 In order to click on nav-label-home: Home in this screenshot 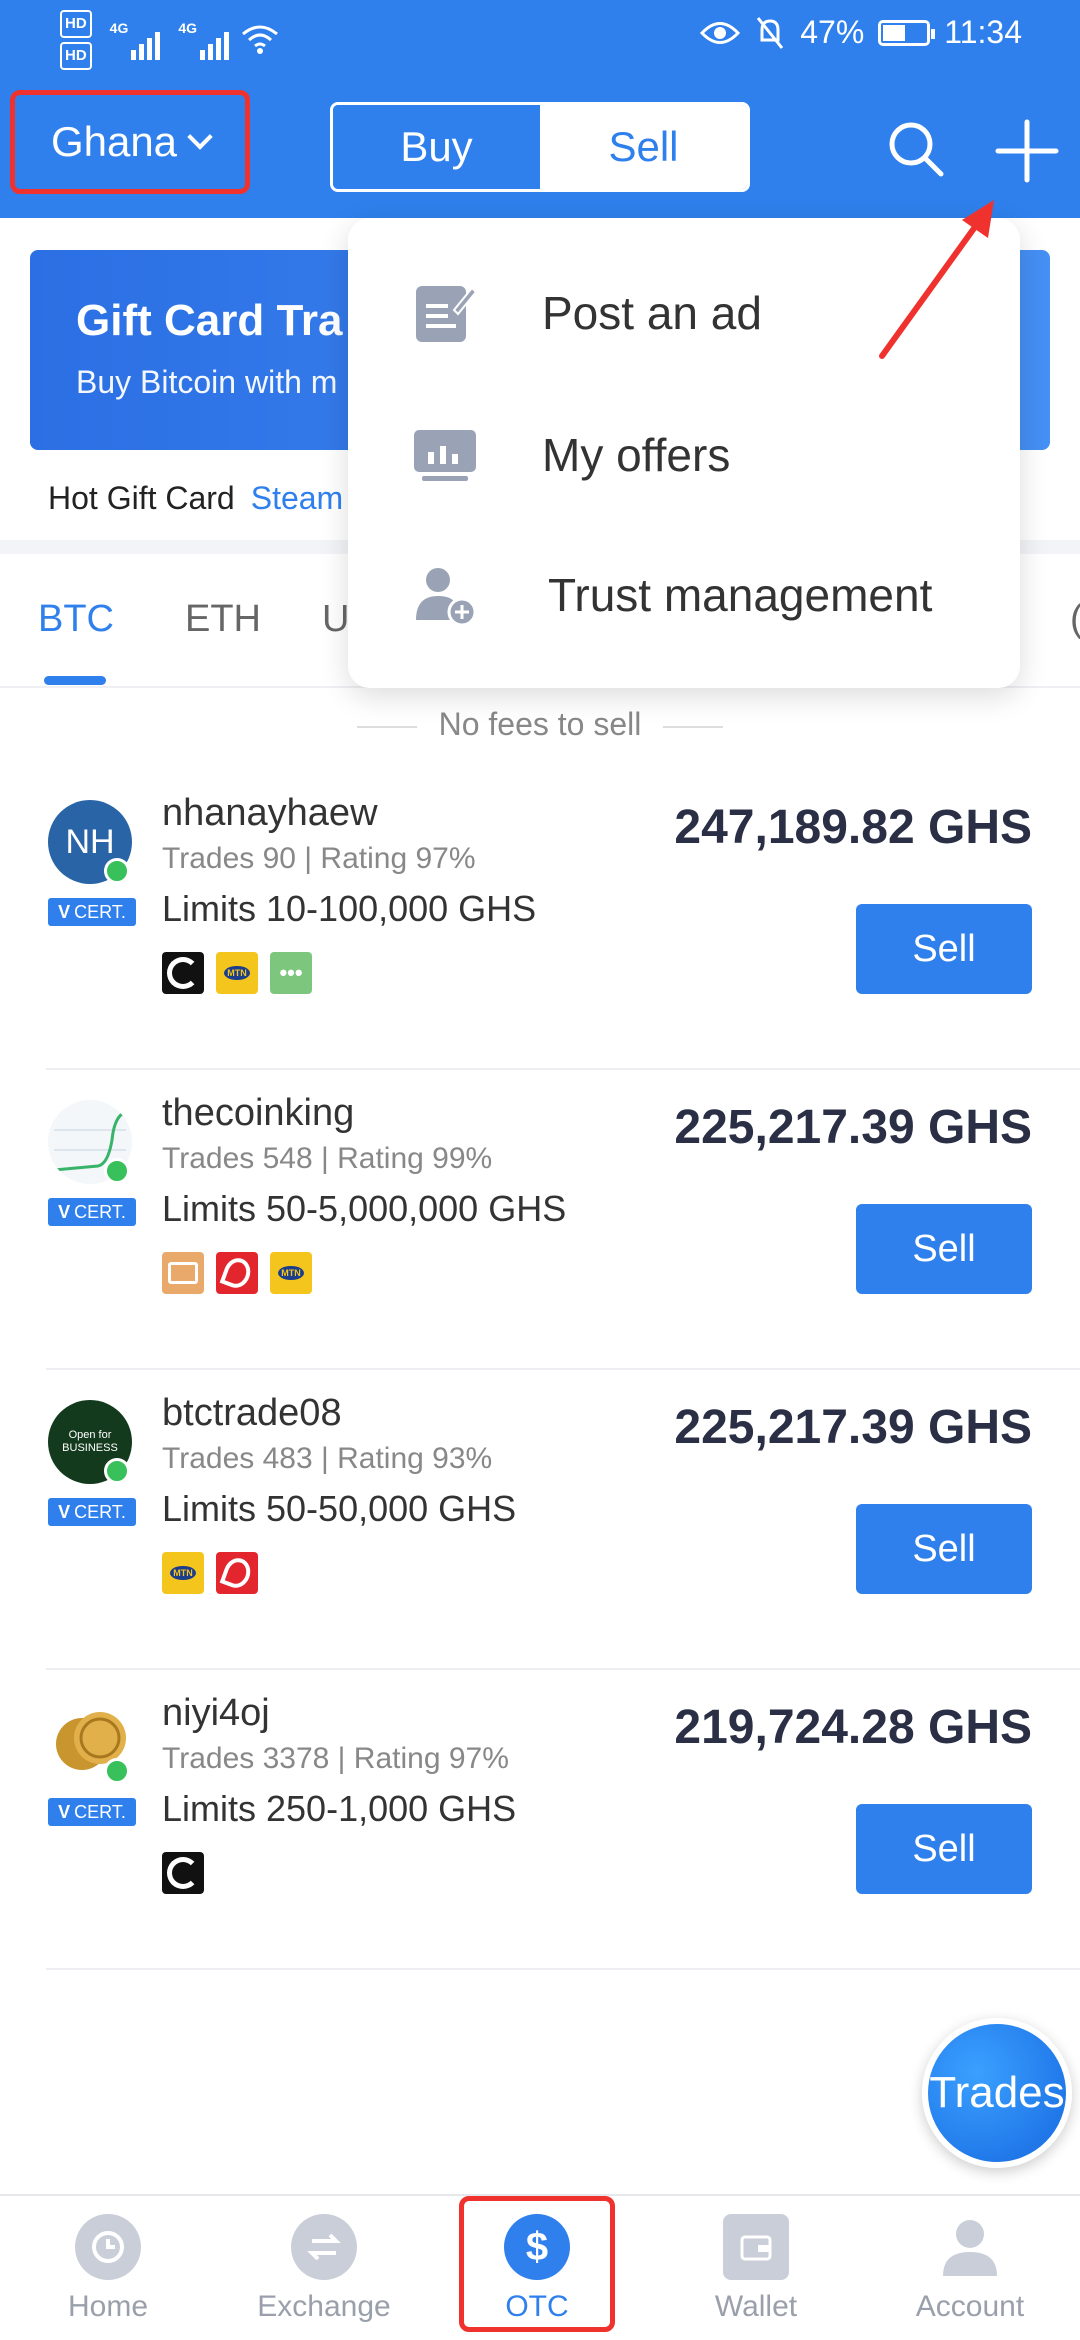, I will do `click(108, 2306)`.